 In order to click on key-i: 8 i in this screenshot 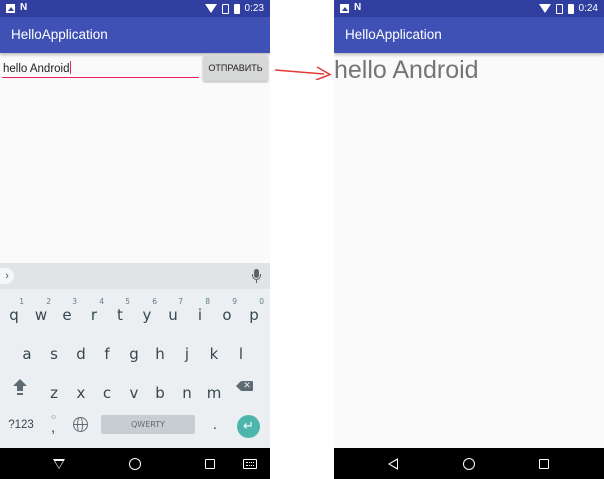, I will do `click(200, 314)`.